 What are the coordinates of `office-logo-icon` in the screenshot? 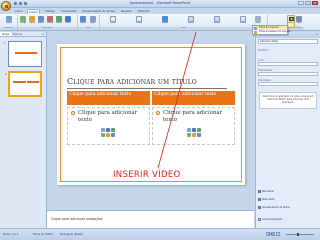 It's located at (6, 6).